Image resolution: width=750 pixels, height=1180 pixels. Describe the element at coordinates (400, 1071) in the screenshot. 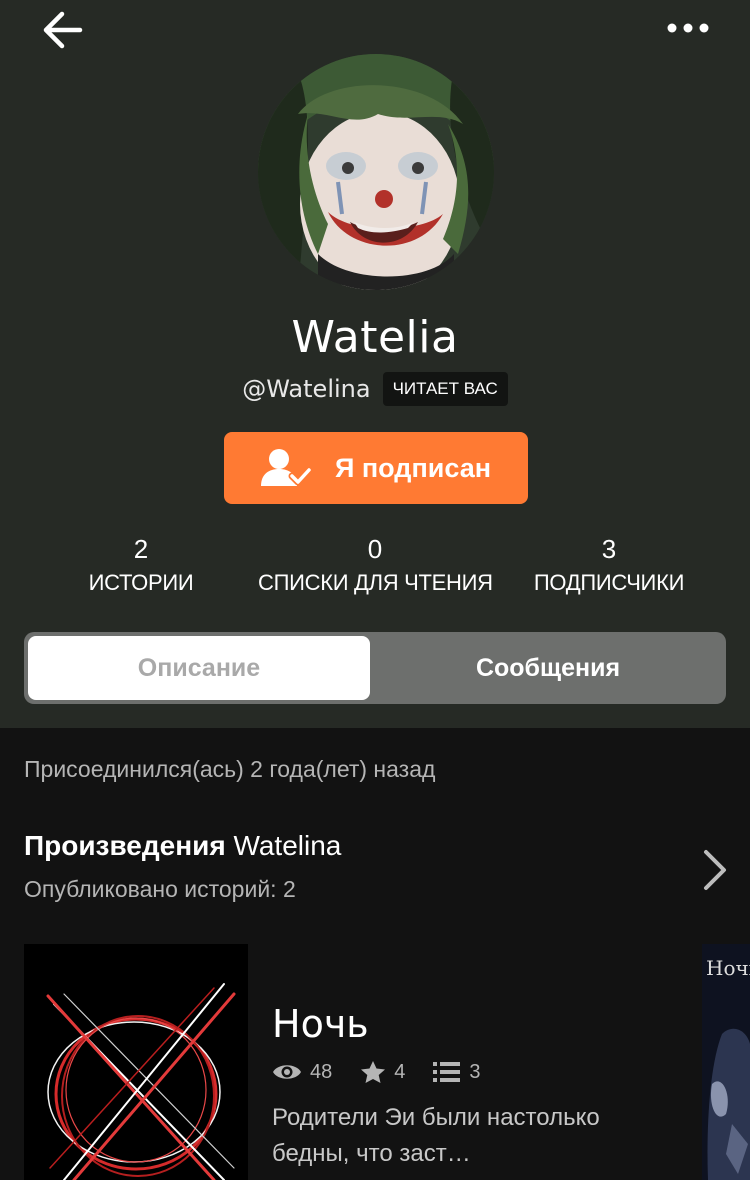

I see `story-votes-count: 4` at that location.